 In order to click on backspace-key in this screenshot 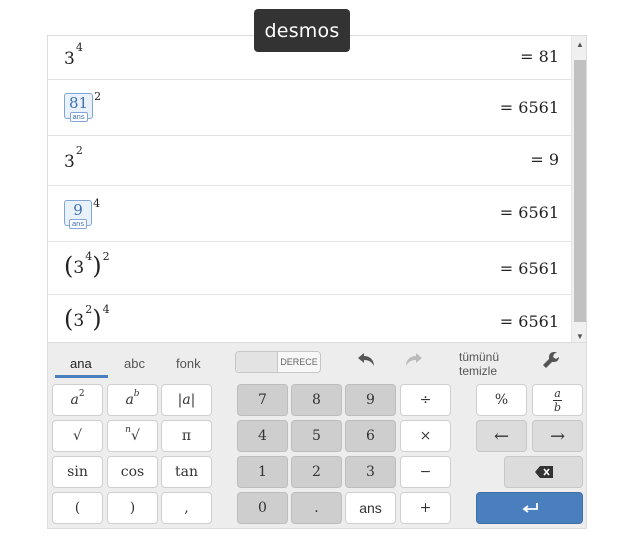, I will do `click(543, 472)`.